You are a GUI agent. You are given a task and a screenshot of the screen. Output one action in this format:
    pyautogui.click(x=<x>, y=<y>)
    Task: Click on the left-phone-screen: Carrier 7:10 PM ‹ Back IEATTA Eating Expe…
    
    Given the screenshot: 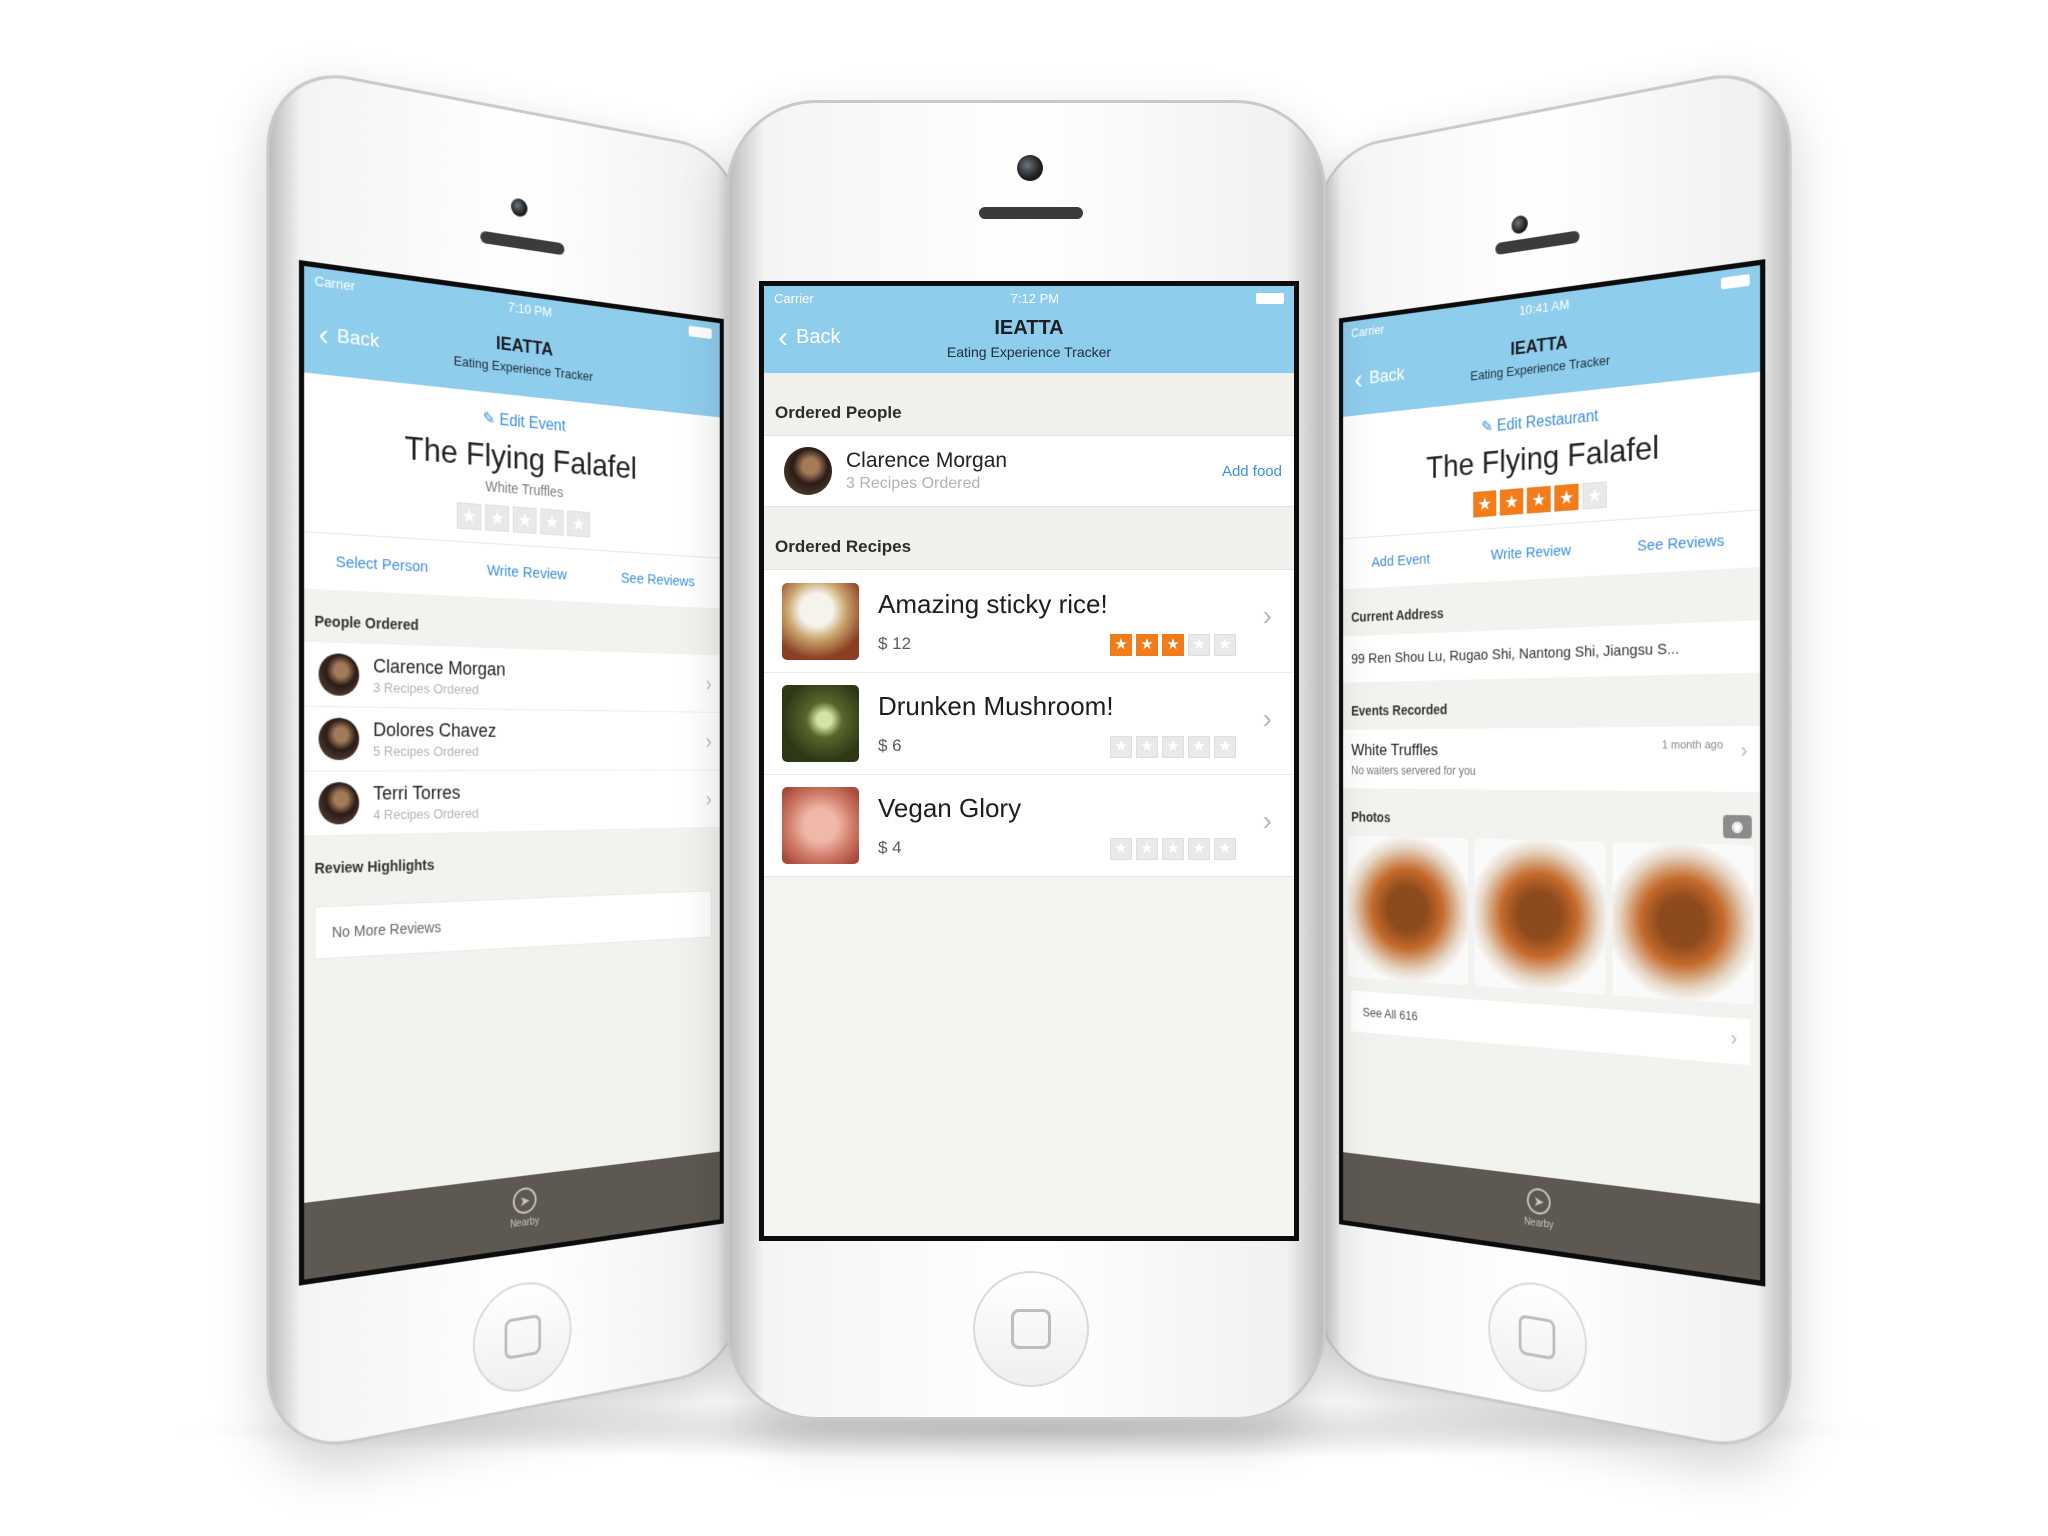 What is the action you would take?
    pyautogui.click(x=511, y=772)
    